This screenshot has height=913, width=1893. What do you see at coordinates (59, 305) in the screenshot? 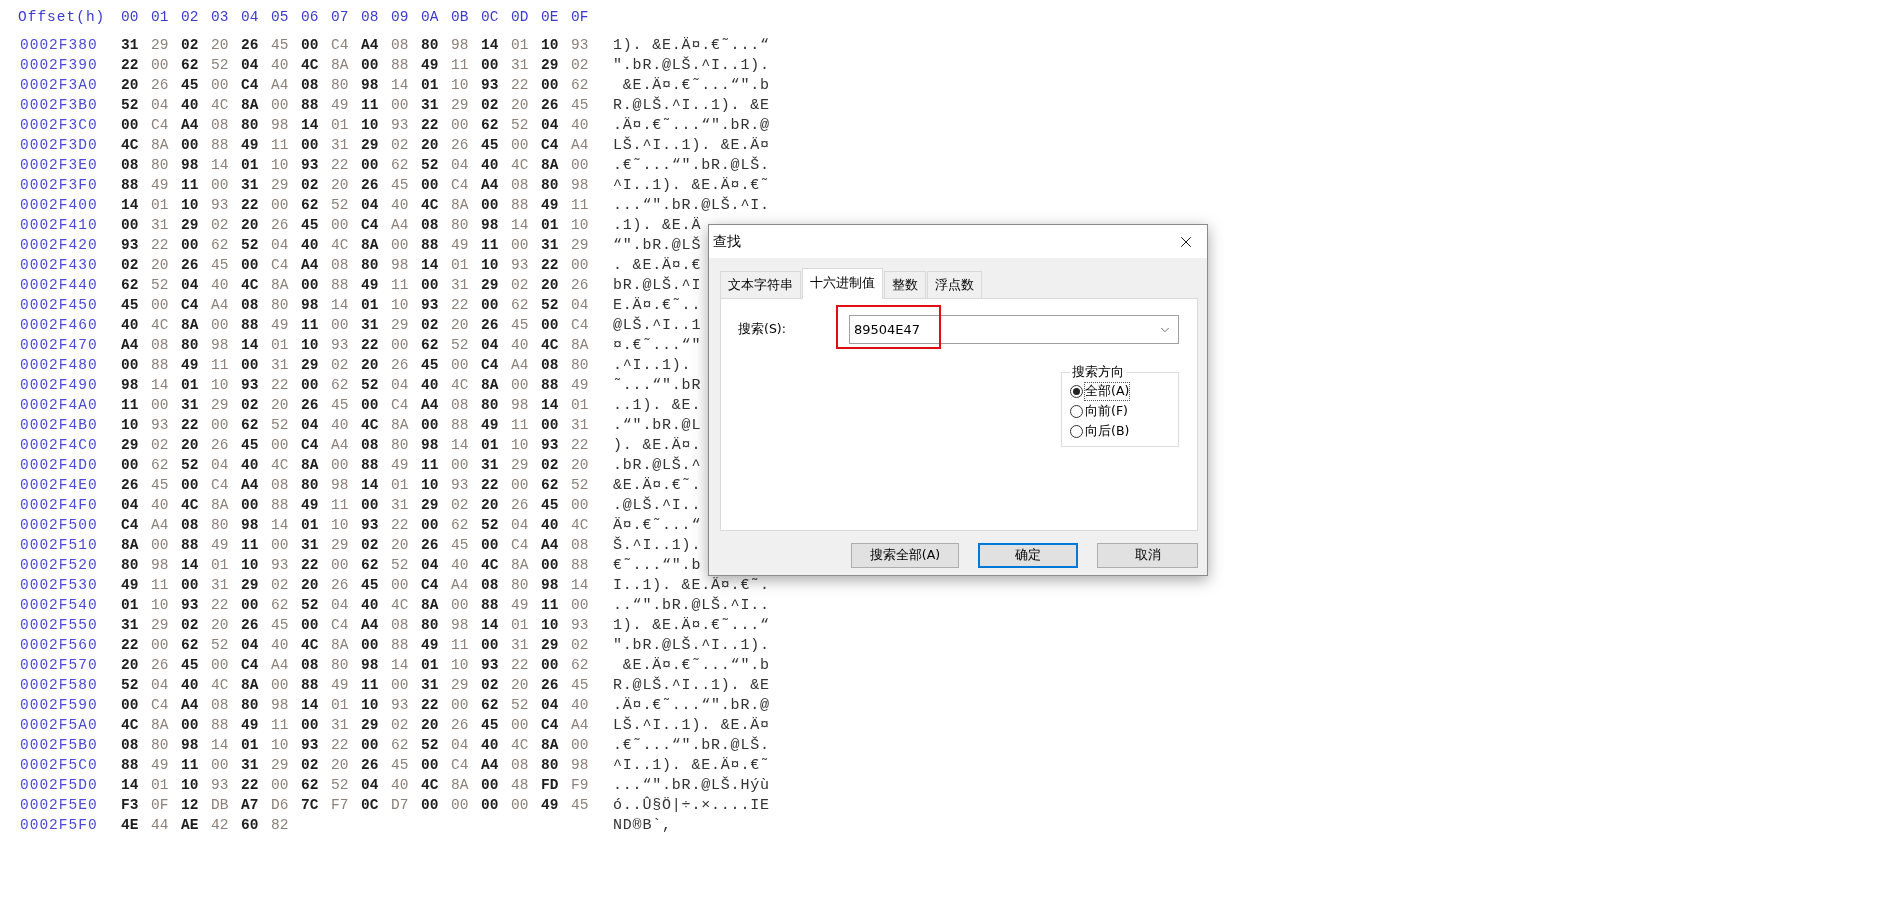
I see `row-offset: 0002F450` at bounding box center [59, 305].